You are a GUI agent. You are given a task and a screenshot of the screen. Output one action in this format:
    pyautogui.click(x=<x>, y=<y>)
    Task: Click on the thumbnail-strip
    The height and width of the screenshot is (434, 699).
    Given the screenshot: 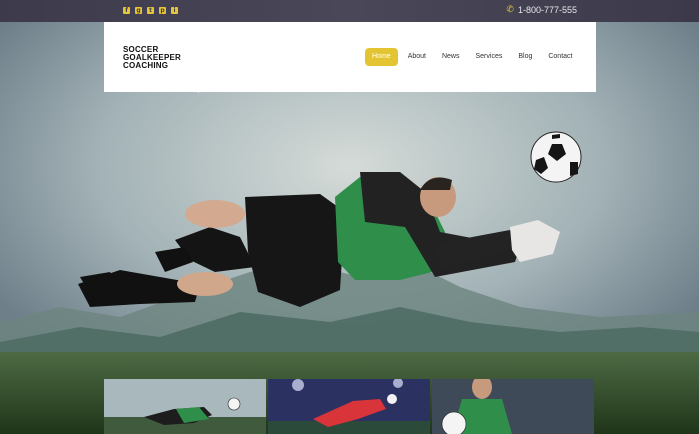 What is the action you would take?
    pyautogui.click(x=349, y=406)
    